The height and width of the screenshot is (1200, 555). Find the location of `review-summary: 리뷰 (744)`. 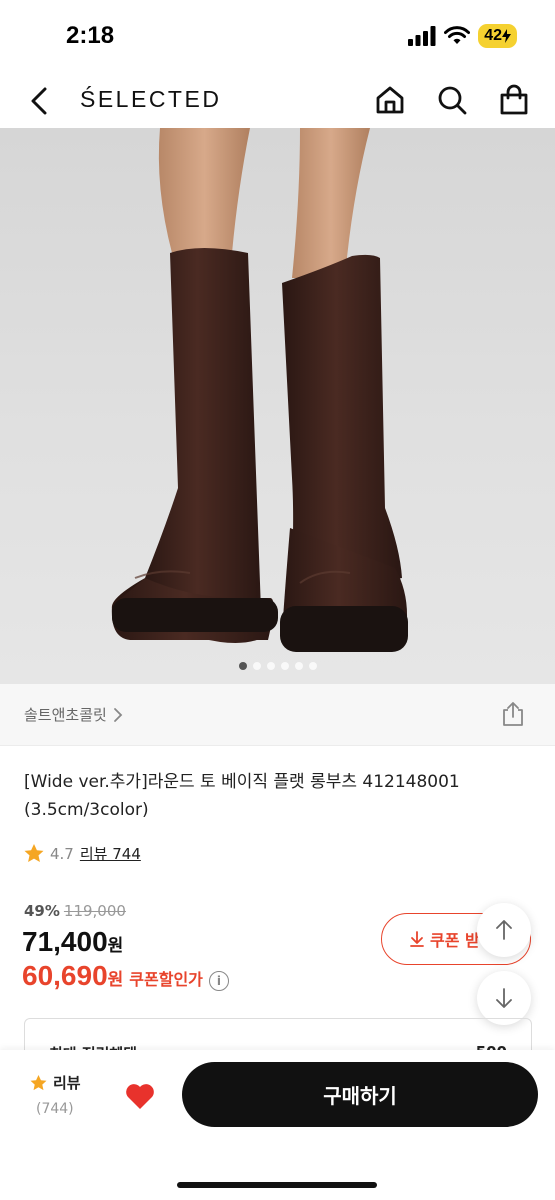

review-summary: 리뷰 (744) is located at coordinates (55, 1094).